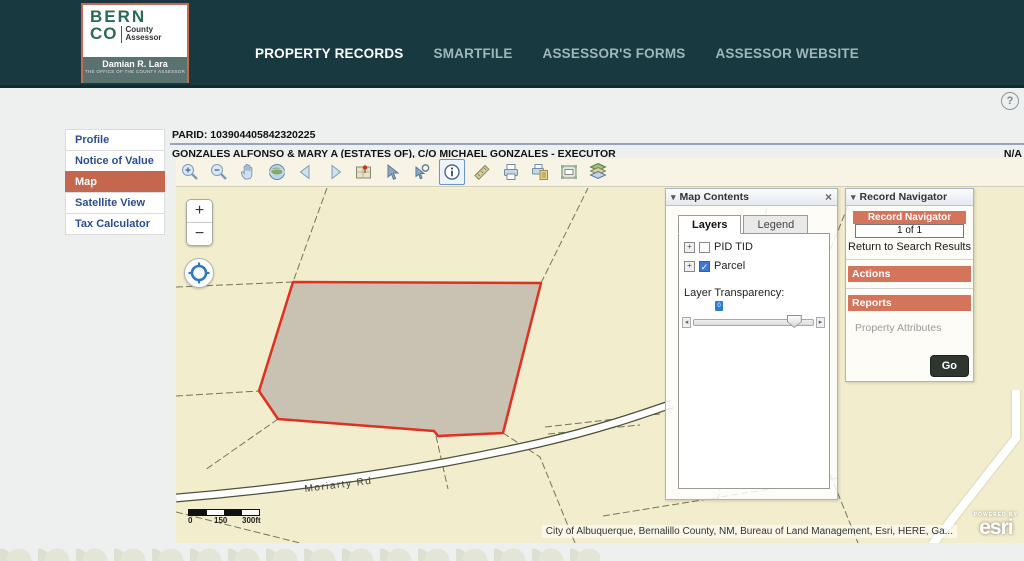 This screenshot has height=561, width=1024. What do you see at coordinates (1010, 101) in the screenshot?
I see `help-button: ?` at bounding box center [1010, 101].